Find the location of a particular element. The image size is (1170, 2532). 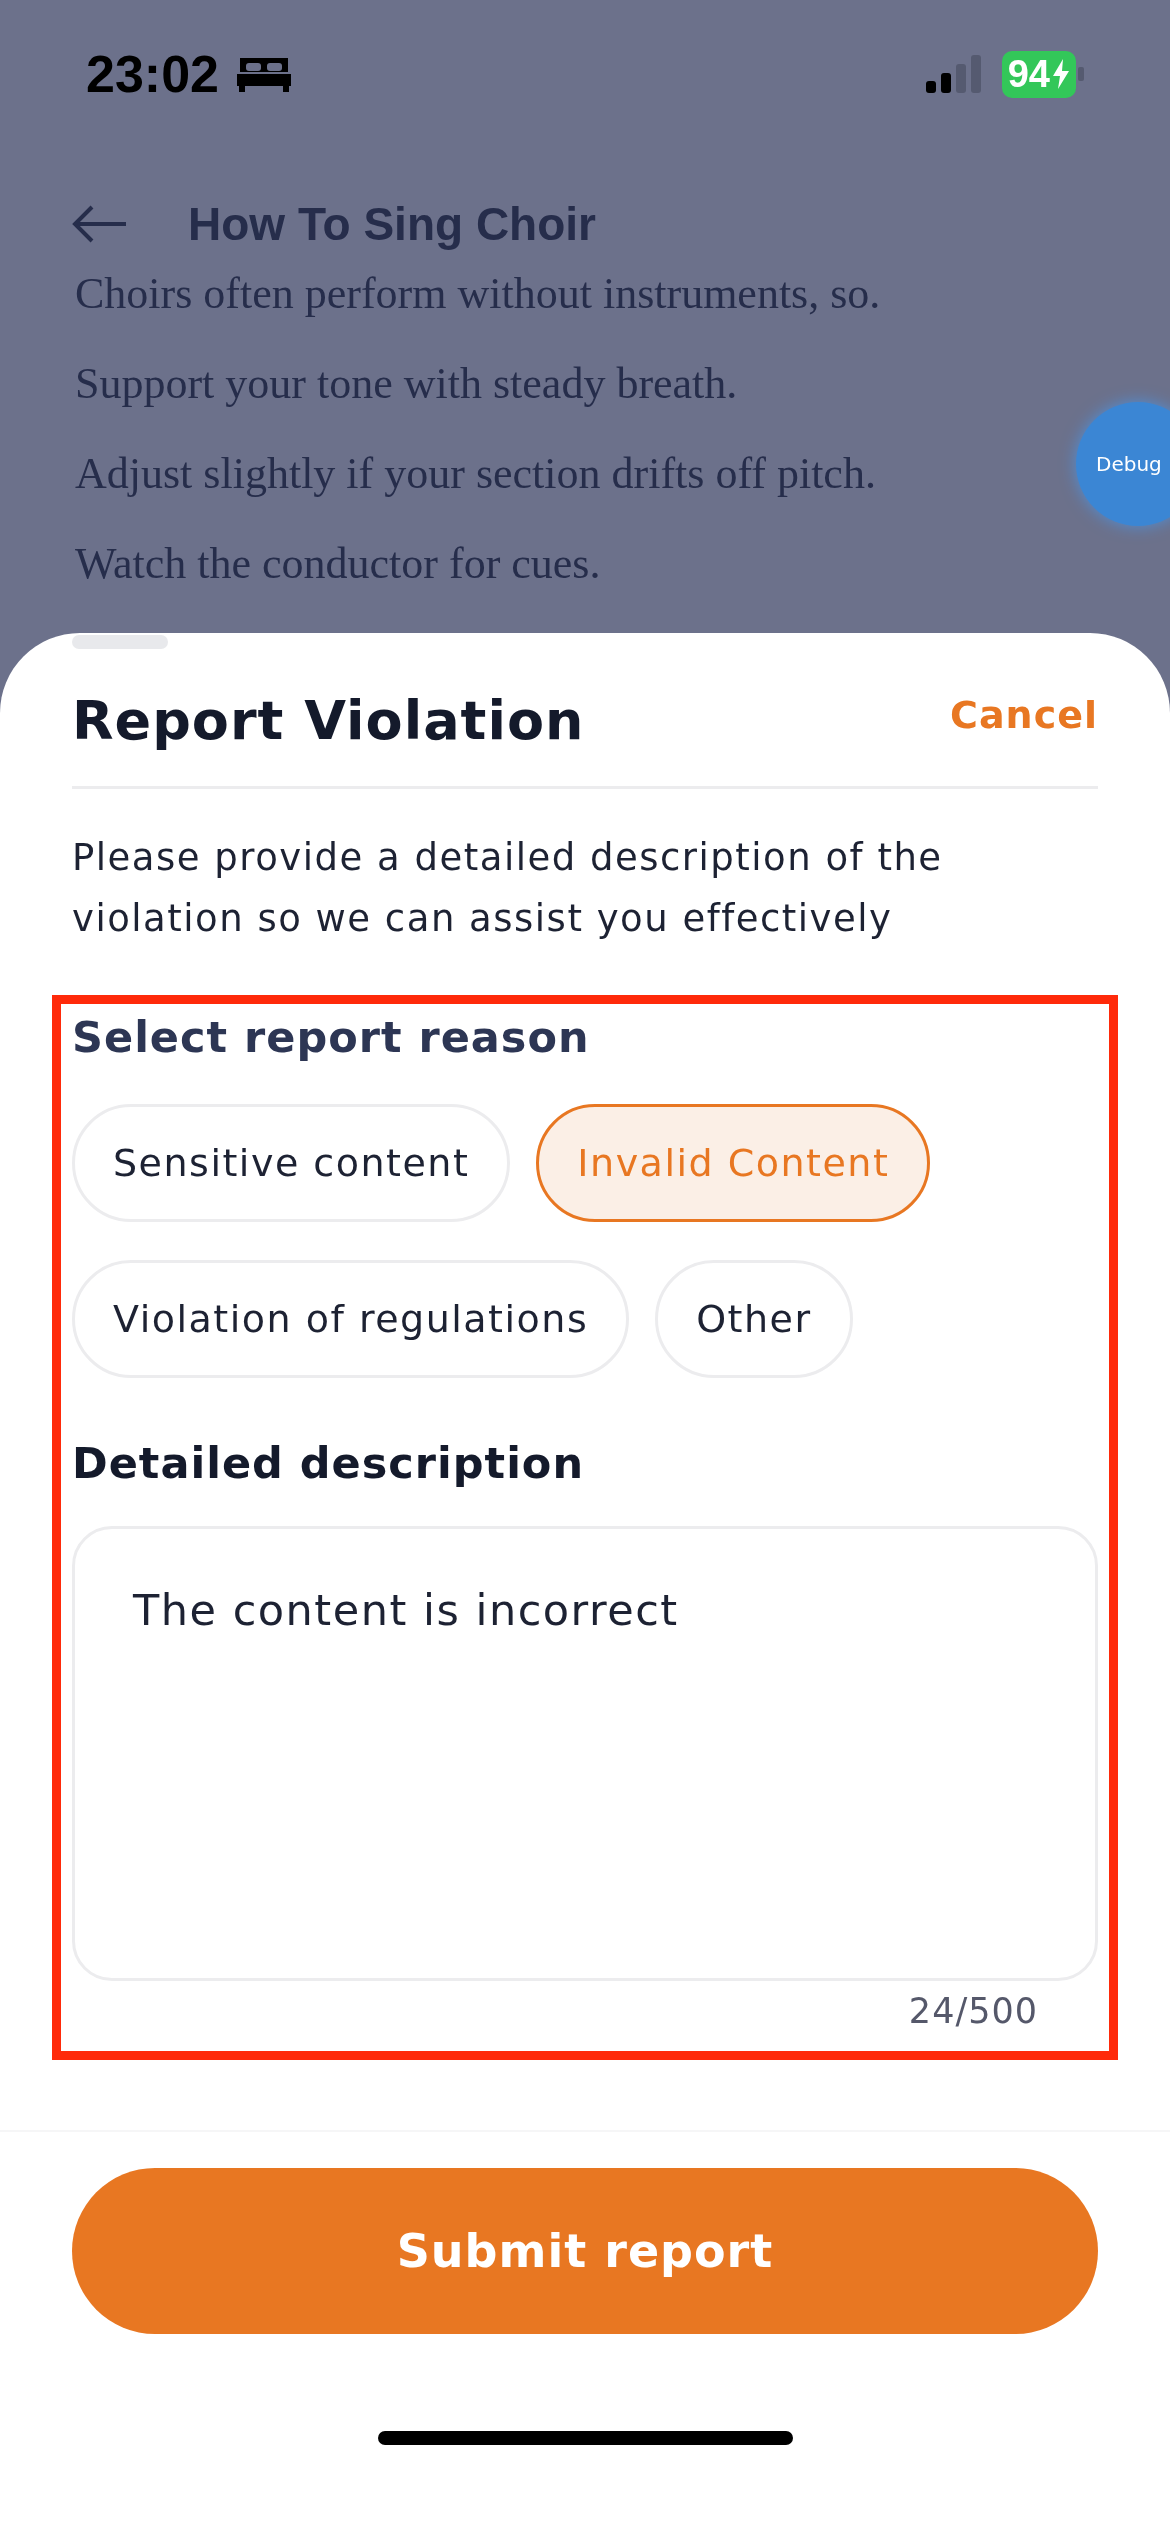

intro-text: Please provide a detailed description of the violation so we can assist you effectively is located at coordinates (508, 888).